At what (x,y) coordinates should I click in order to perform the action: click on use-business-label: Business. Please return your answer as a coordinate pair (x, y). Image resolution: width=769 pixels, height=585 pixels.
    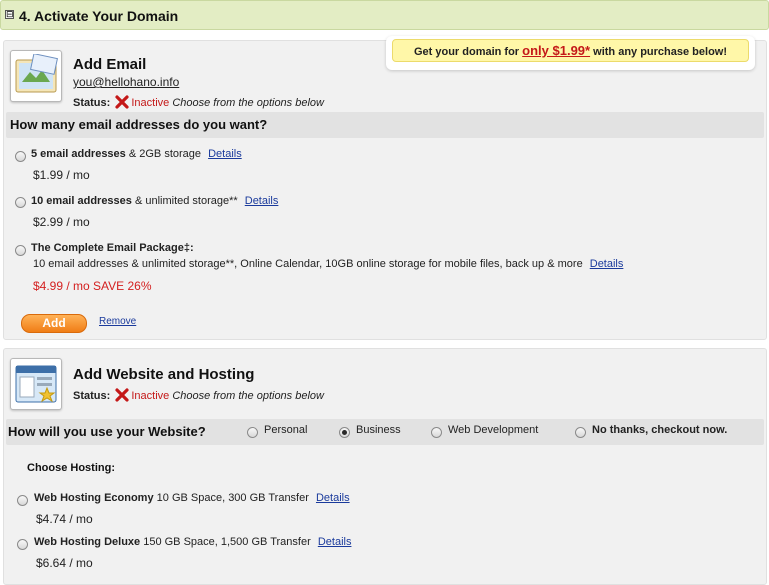
    Looking at the image, I should click on (378, 430).